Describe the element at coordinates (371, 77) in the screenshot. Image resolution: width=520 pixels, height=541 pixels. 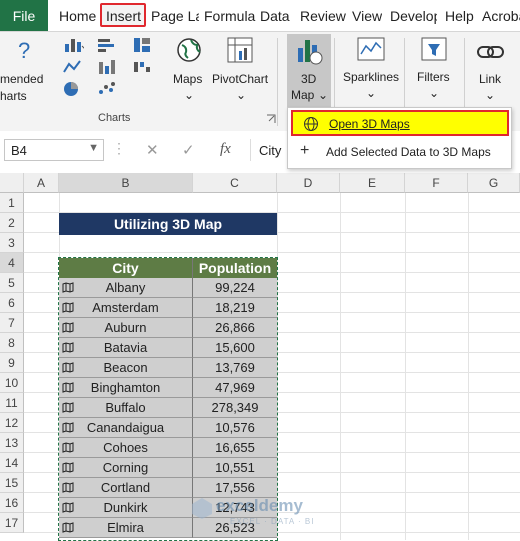
I see `sparklines-label: Sparklines` at that location.